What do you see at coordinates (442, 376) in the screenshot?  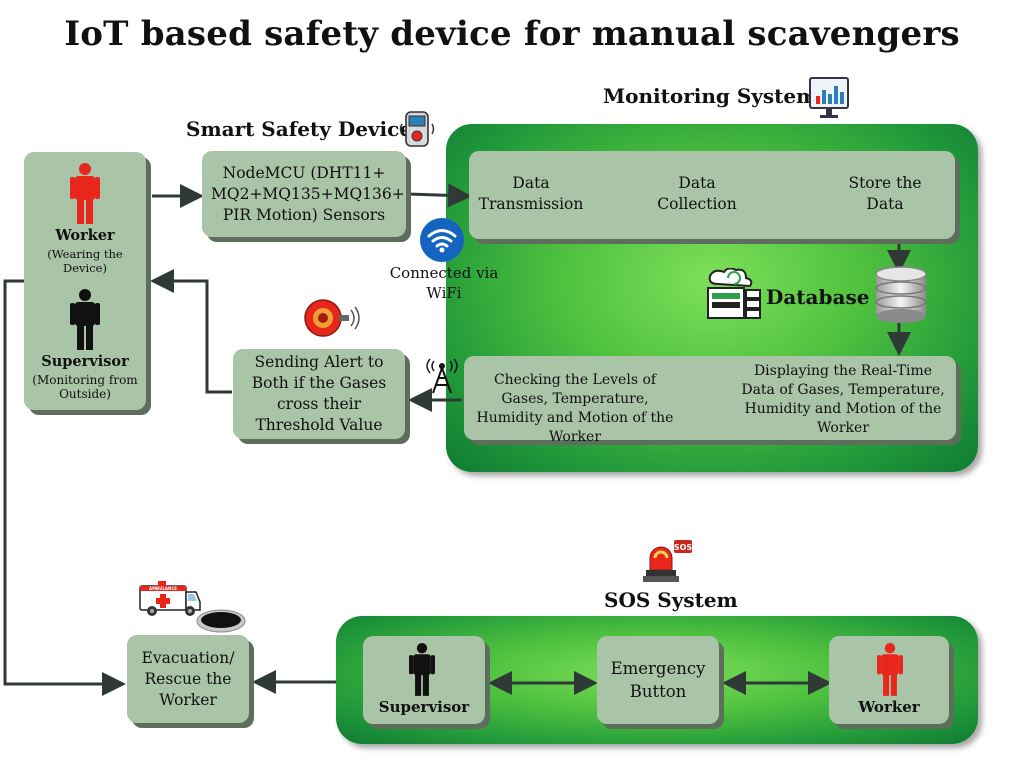 I see `signal-tower-icon` at bounding box center [442, 376].